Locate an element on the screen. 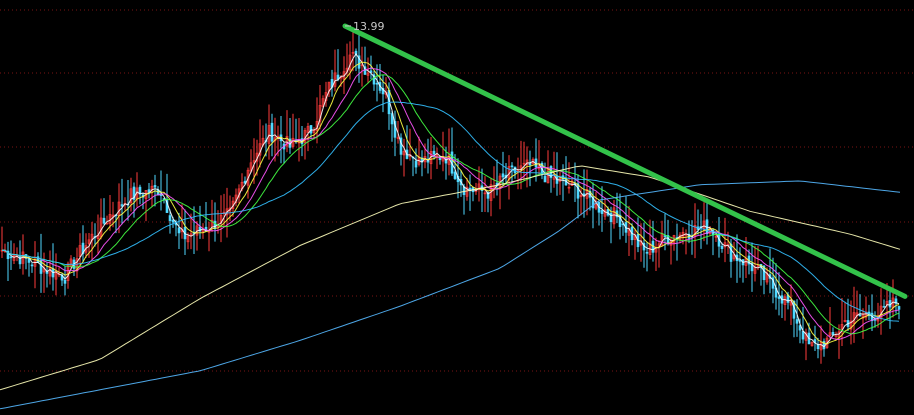 The image size is (914, 415). peak-price-label: 13.99 is located at coordinates (369, 26).